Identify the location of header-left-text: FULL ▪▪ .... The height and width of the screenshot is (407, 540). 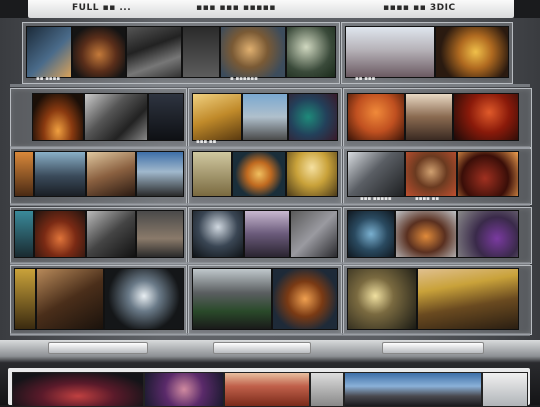
(102, 8).